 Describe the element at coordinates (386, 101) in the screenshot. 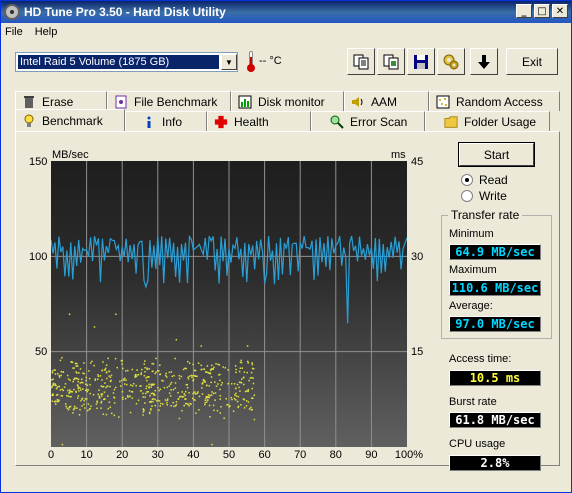

I see `tab-aam: AAM` at that location.